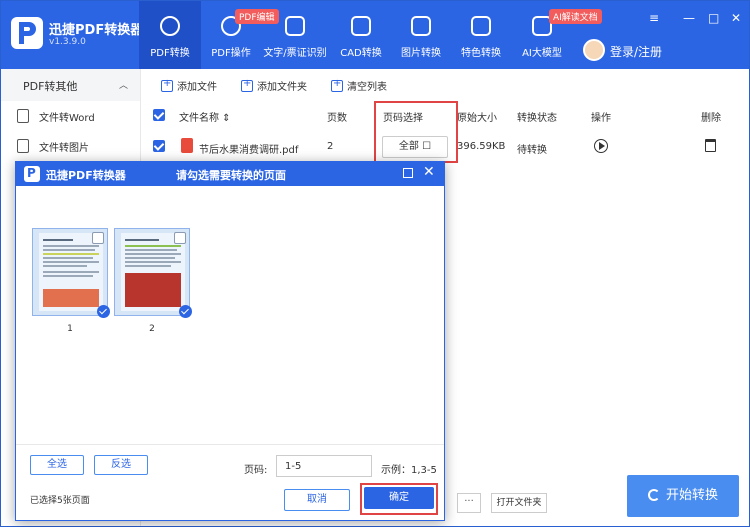 The width and height of the screenshot is (750, 527). I want to click on row-pages: 2, so click(330, 146).